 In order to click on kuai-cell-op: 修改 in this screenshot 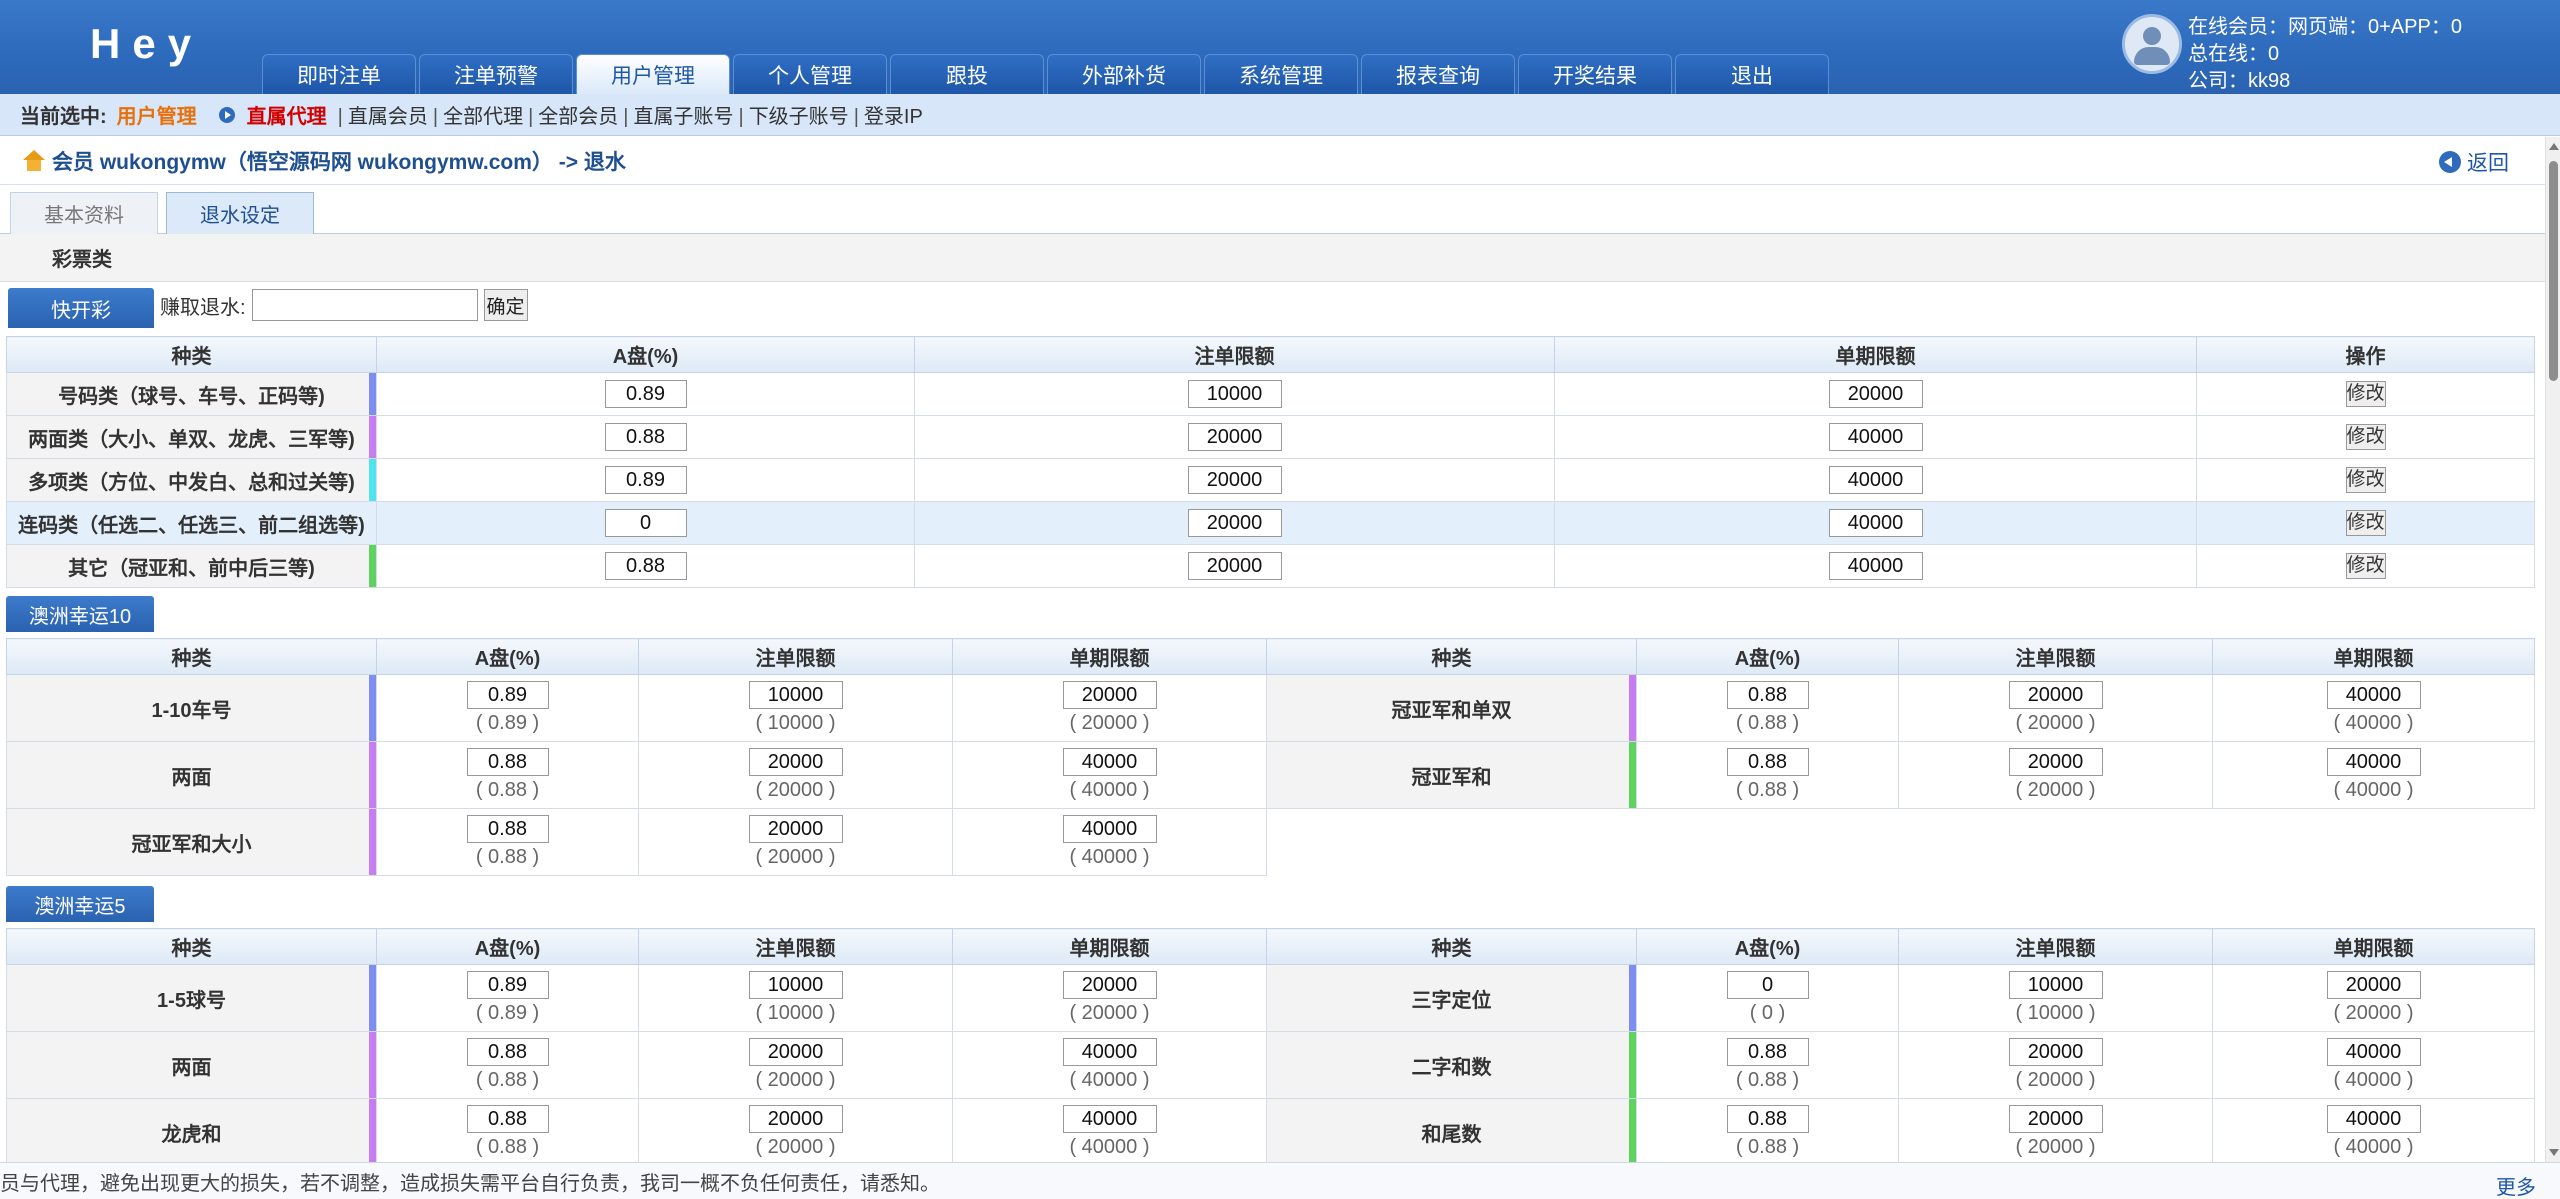, I will do `click(2365, 566)`.